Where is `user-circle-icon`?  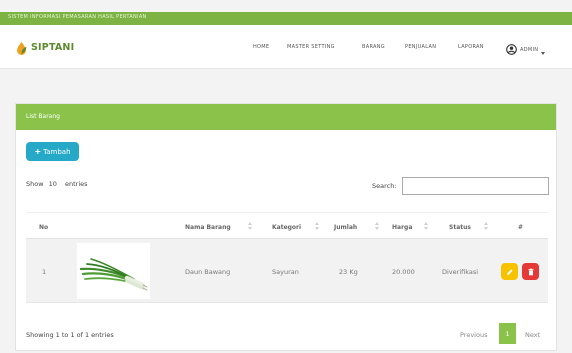
user-circle-icon is located at coordinates (511, 49).